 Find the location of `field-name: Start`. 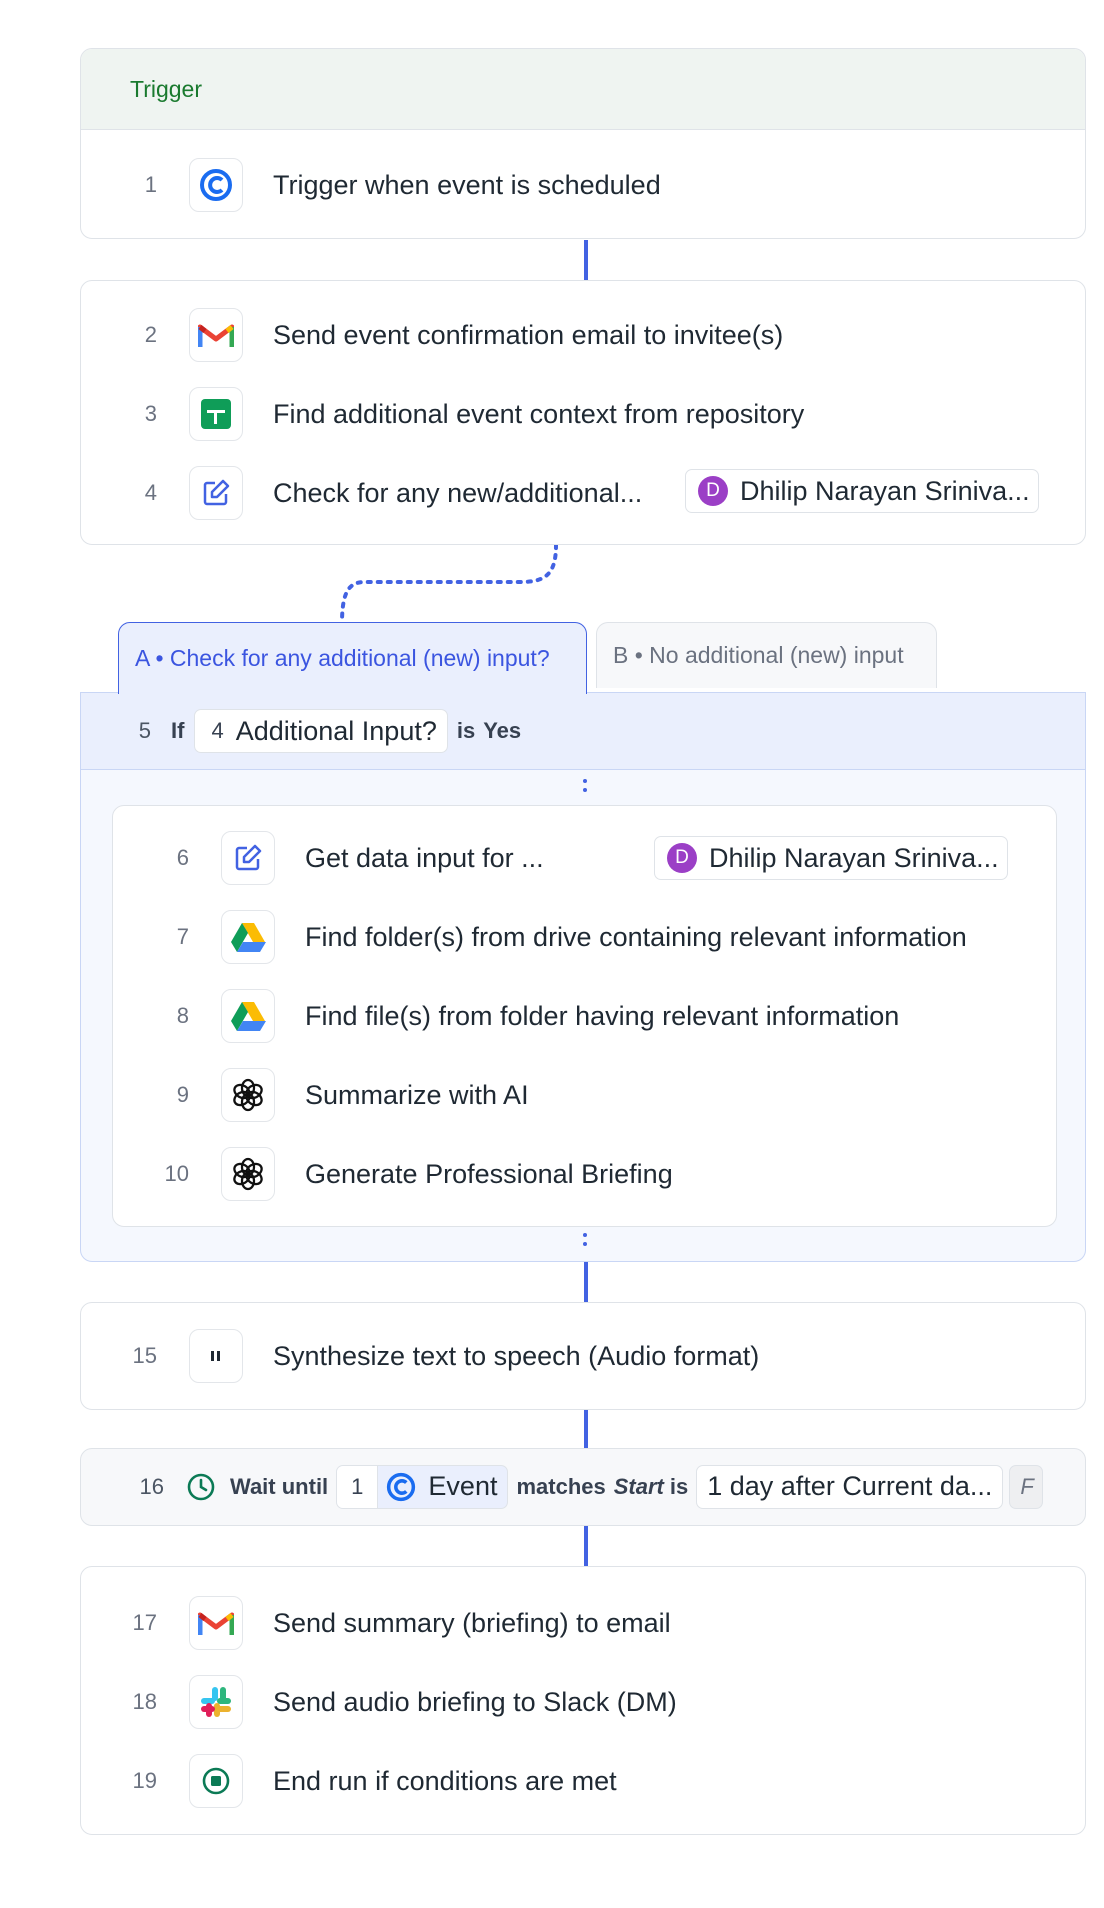

field-name: Start is located at coordinates (638, 1486).